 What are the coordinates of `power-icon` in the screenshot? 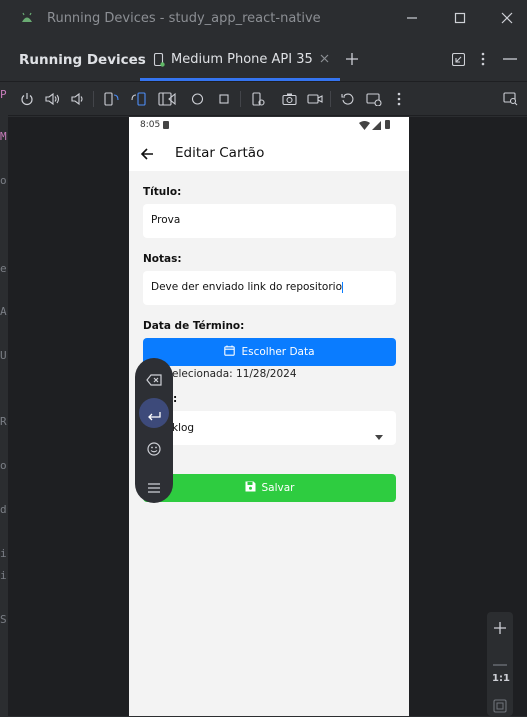 It's located at (27, 99).